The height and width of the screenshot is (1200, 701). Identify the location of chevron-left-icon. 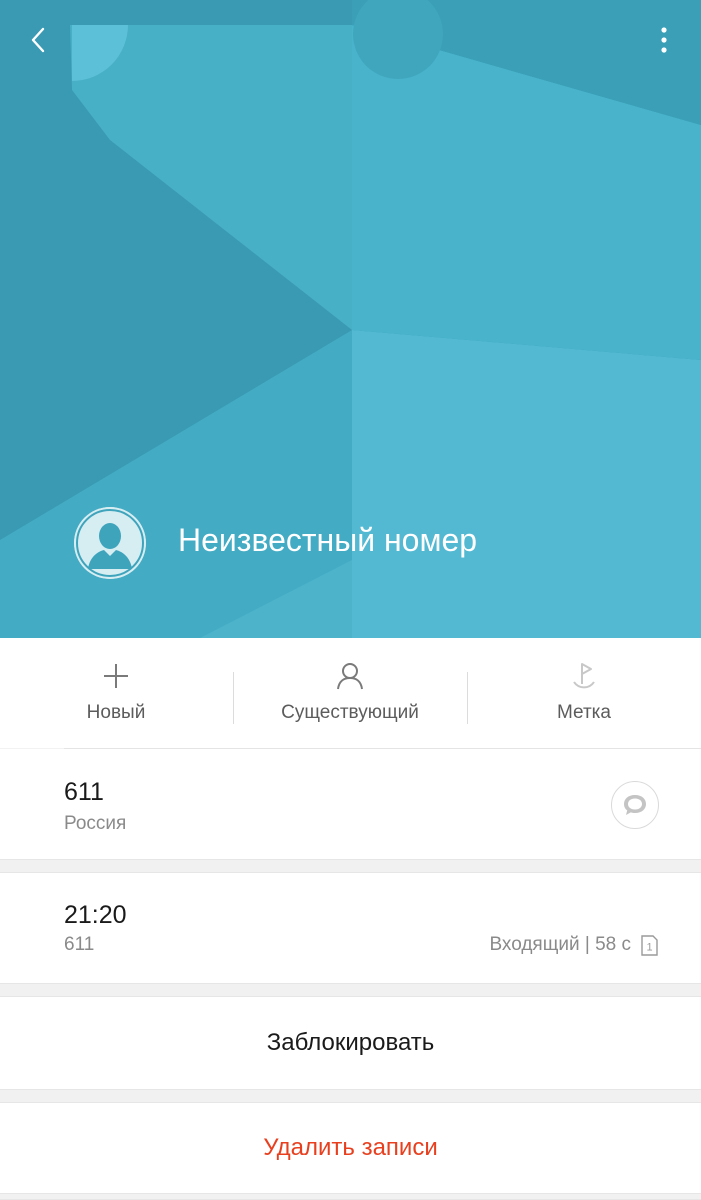
(38, 40).